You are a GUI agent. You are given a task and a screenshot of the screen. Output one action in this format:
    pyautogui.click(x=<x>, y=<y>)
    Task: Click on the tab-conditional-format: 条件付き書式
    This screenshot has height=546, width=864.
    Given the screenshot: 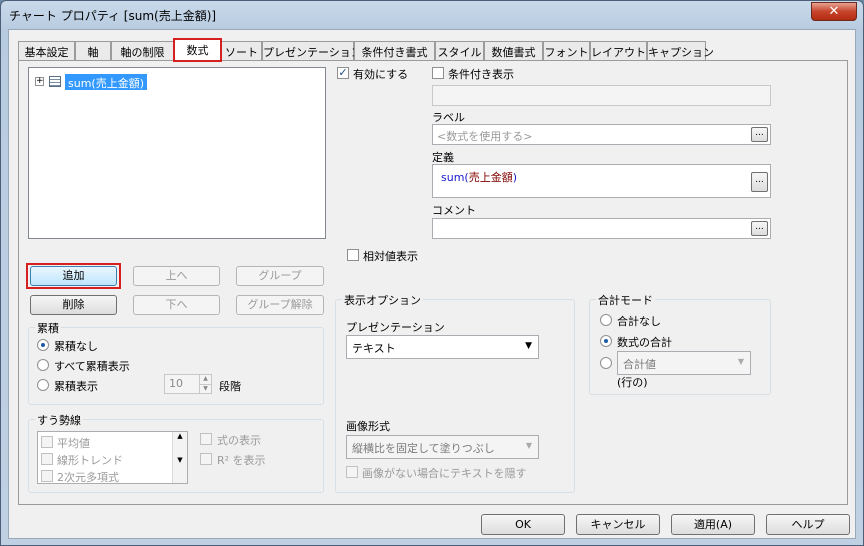 What is the action you would take?
    pyautogui.click(x=394, y=50)
    